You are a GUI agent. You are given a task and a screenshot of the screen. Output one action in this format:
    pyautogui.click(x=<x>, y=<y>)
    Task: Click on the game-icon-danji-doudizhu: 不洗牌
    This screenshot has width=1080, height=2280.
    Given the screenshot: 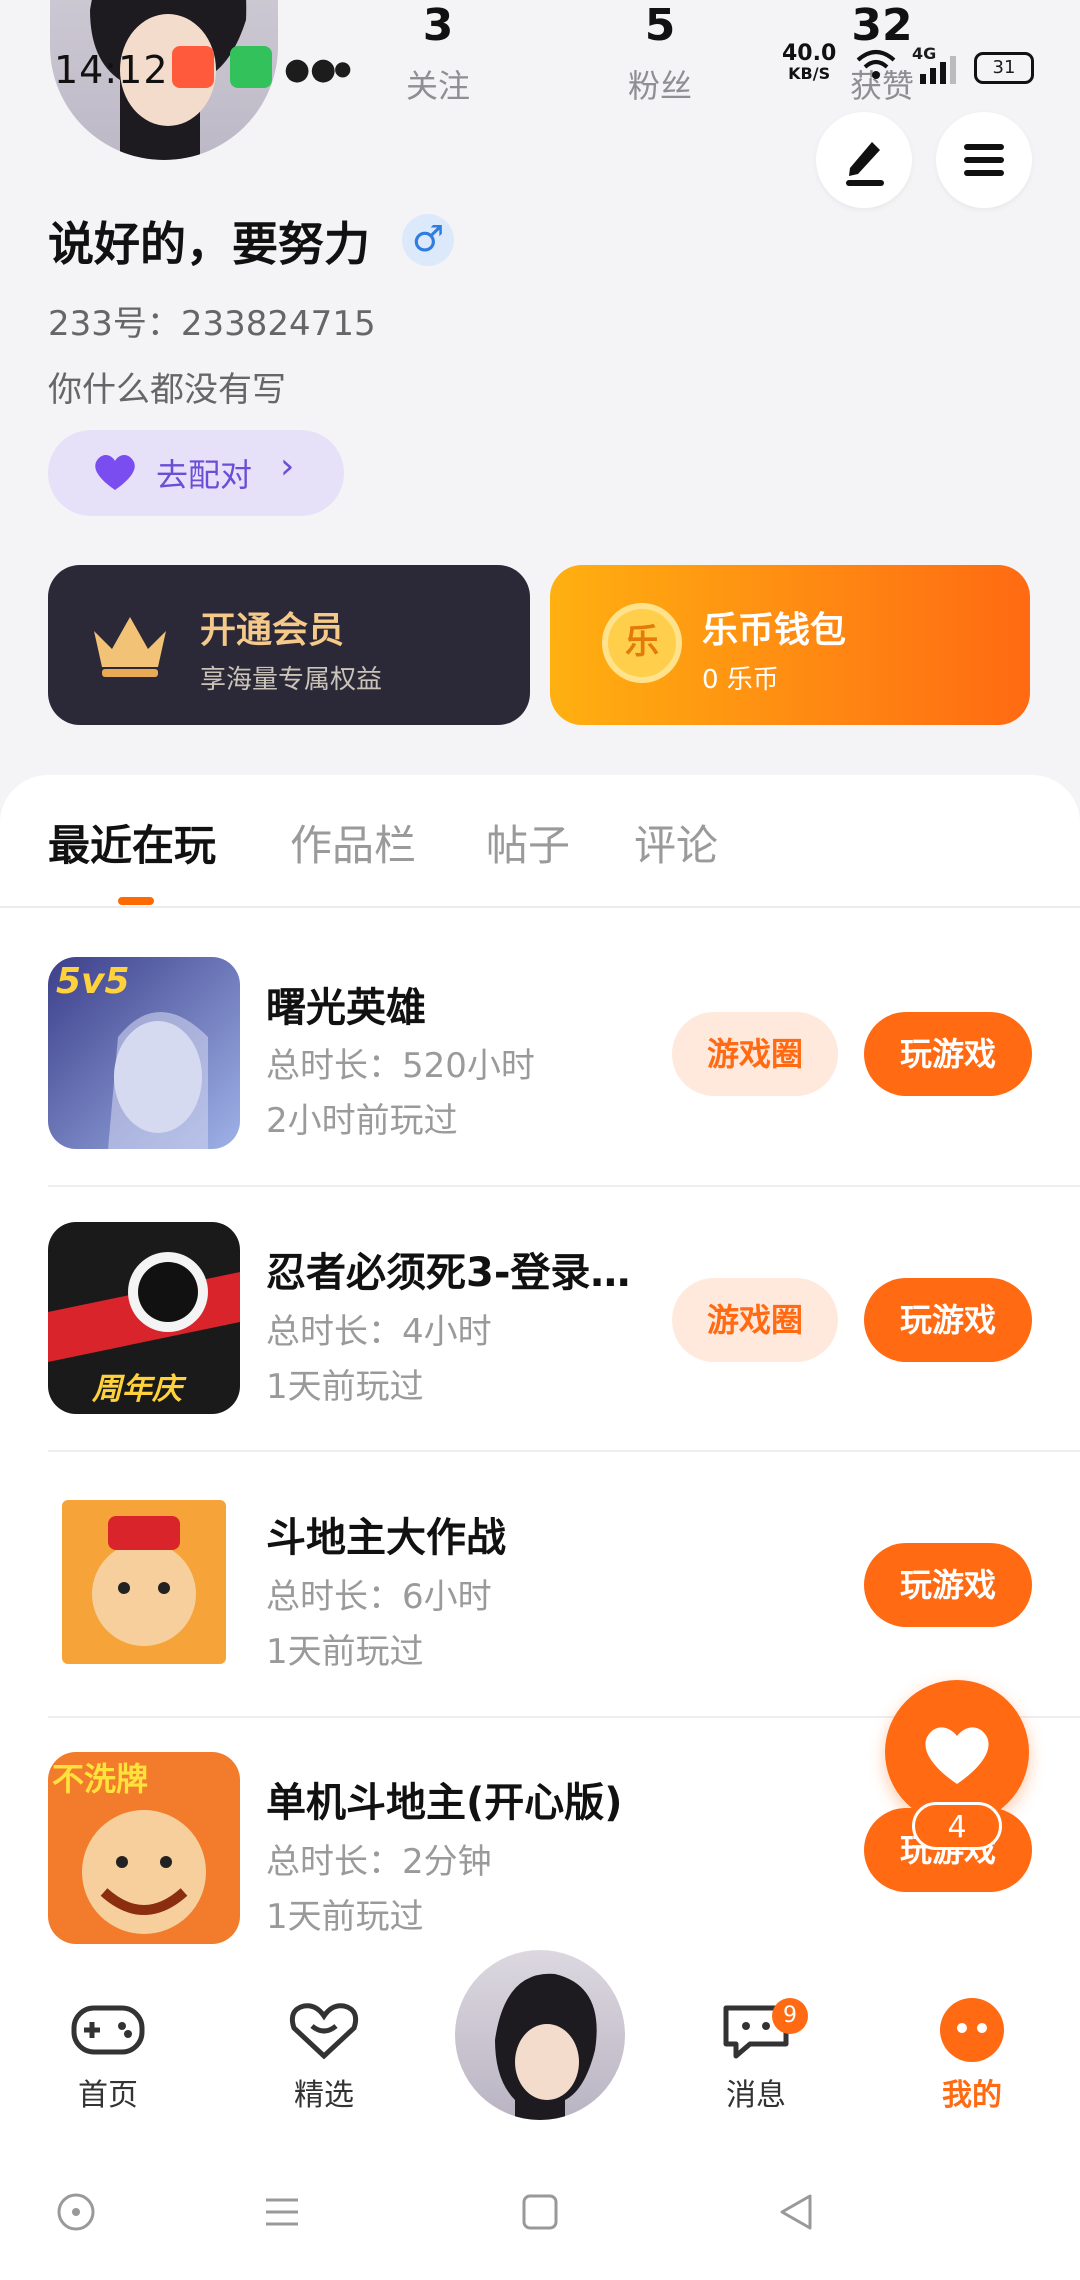 What is the action you would take?
    pyautogui.click(x=144, y=1848)
    